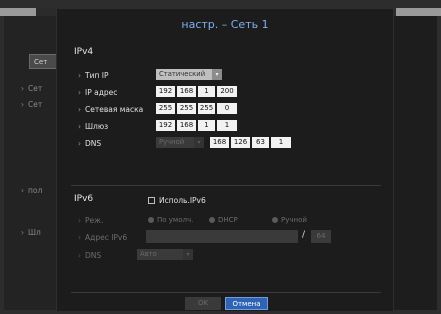 The width and height of the screenshot is (441, 314). What do you see at coordinates (182, 74) in the screenshot?
I see `ip-type-value: Статический` at bounding box center [182, 74].